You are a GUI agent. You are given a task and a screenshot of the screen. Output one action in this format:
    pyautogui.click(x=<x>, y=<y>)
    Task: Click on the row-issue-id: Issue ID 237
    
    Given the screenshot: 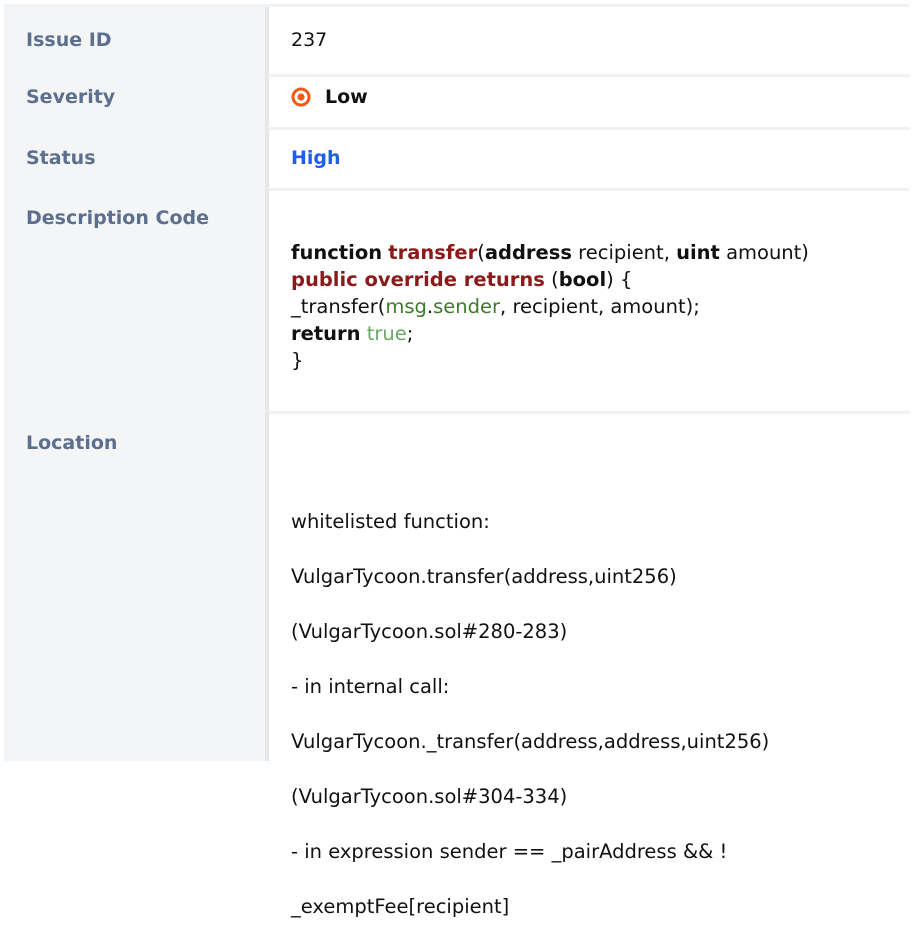 What is the action you would take?
    pyautogui.click(x=457, y=40)
    